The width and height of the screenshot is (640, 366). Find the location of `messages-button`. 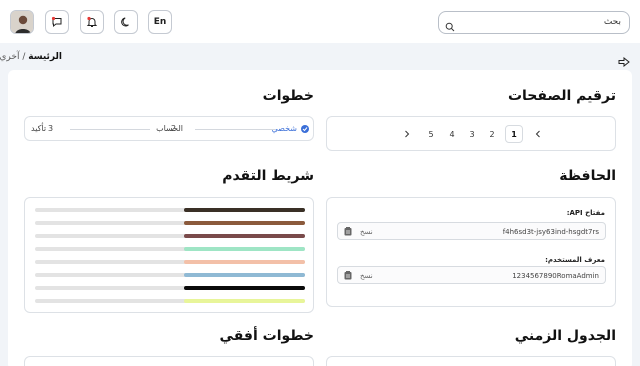

messages-button is located at coordinates (57, 22).